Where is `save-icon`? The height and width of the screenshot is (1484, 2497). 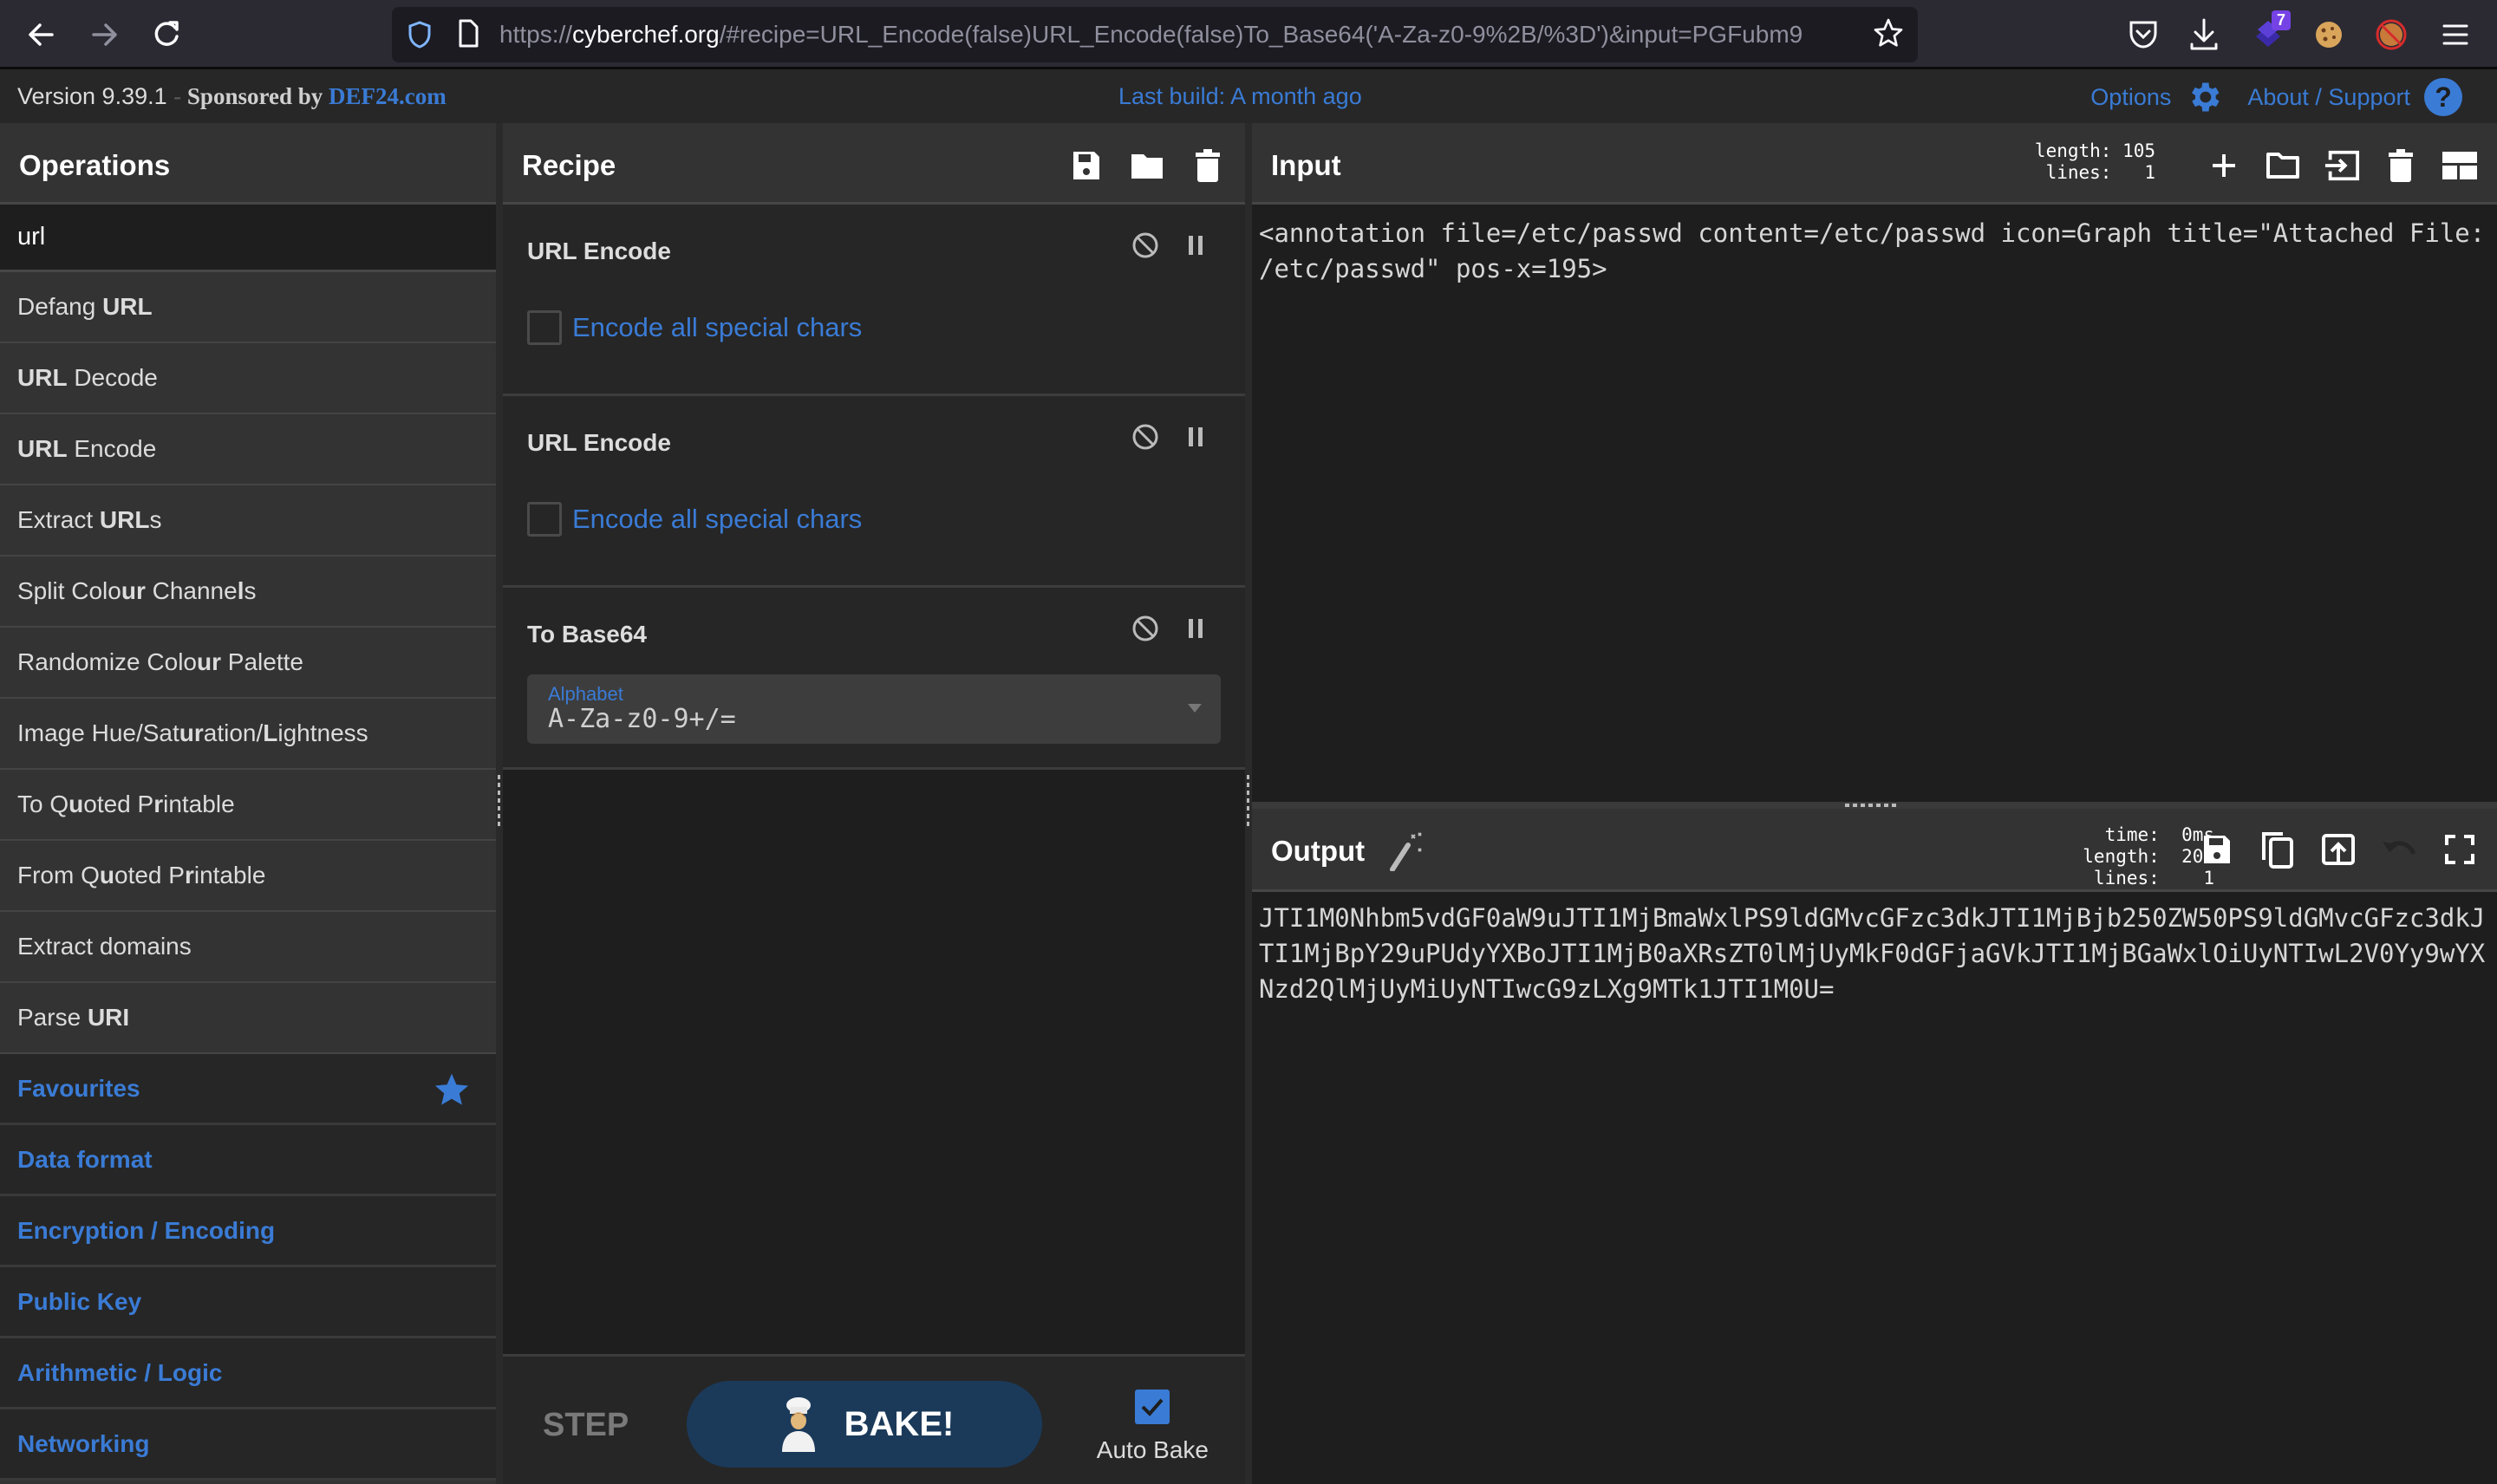 save-icon is located at coordinates (2217, 849).